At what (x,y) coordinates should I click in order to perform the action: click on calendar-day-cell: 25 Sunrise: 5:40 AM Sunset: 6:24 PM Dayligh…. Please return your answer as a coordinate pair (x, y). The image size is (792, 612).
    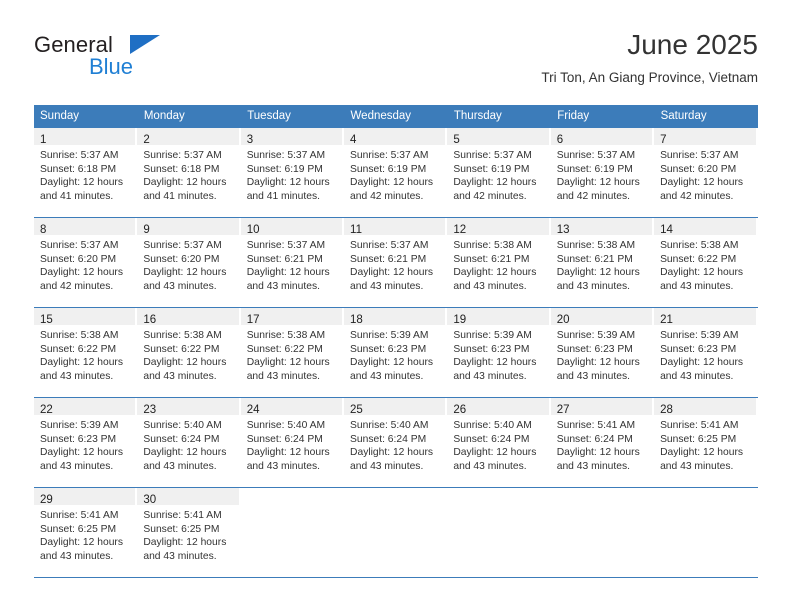
    Looking at the image, I should click on (396, 442).